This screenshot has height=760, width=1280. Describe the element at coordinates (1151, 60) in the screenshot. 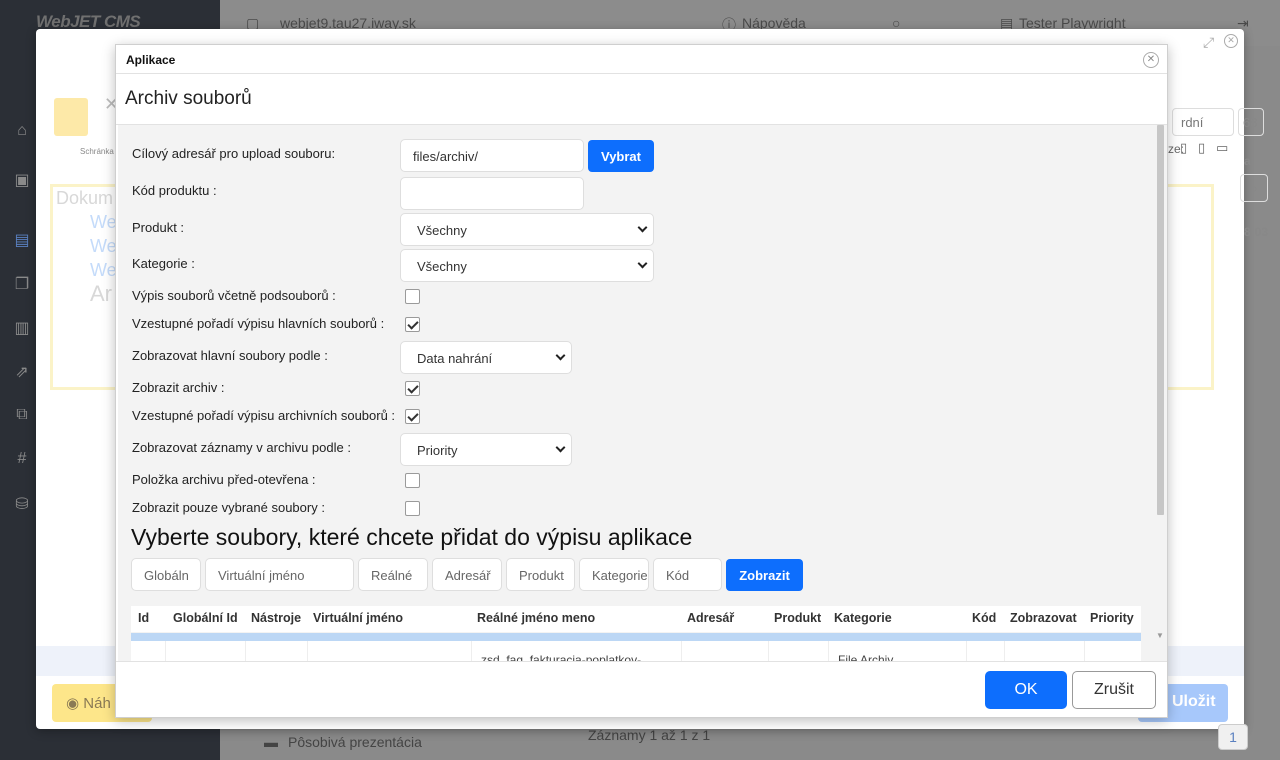

I see `dialog-close-icon: ✕` at that location.